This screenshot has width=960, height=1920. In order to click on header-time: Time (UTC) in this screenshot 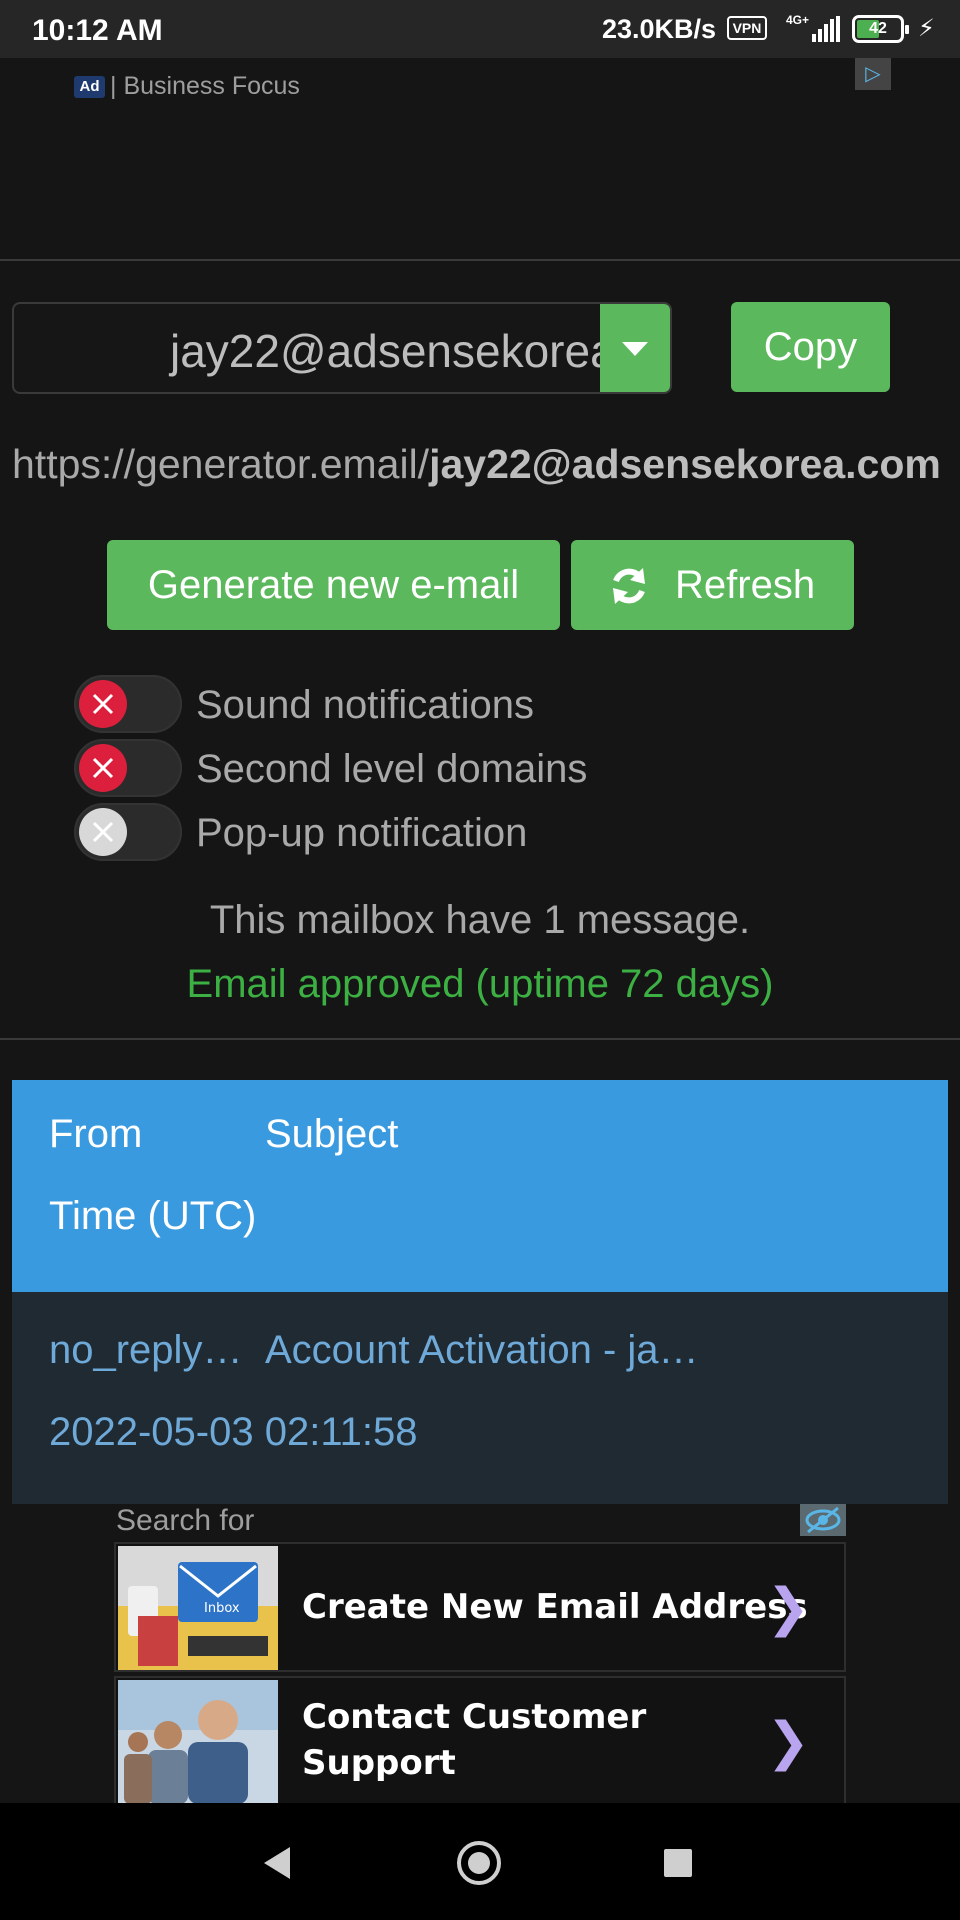, I will do `click(153, 1216)`.